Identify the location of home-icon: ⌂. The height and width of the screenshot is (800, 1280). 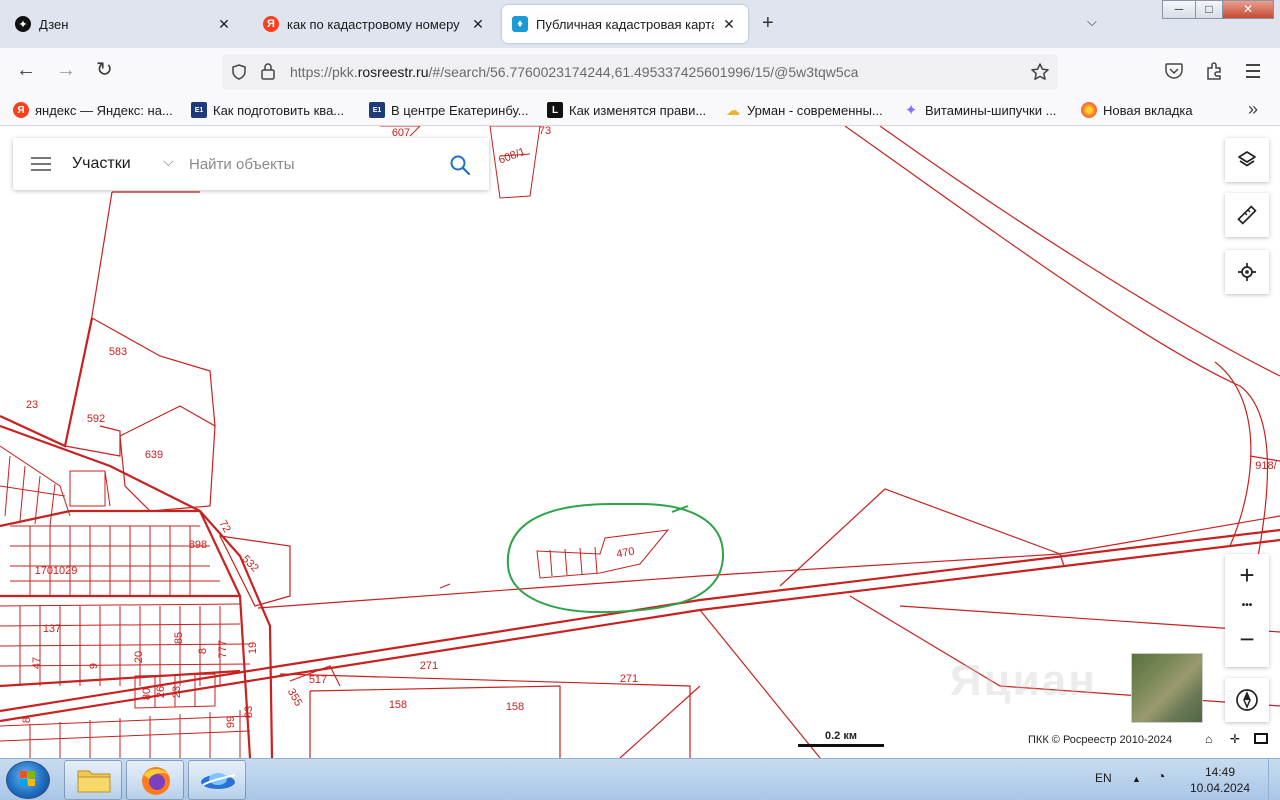
(1208, 739).